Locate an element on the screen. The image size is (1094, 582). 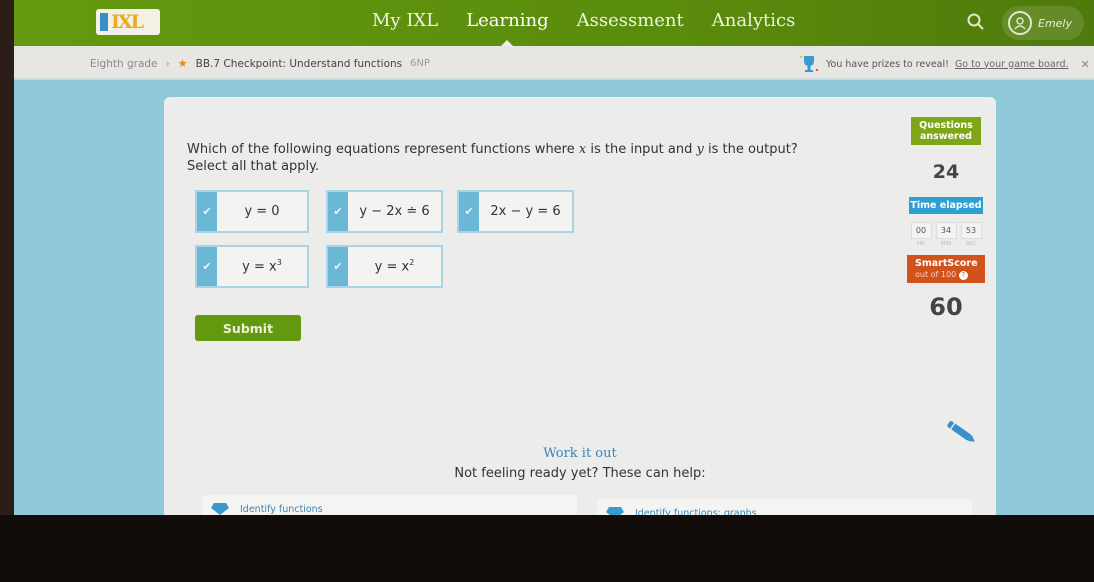
game-board-link: Go to your game board. is located at coordinates (1012, 64).